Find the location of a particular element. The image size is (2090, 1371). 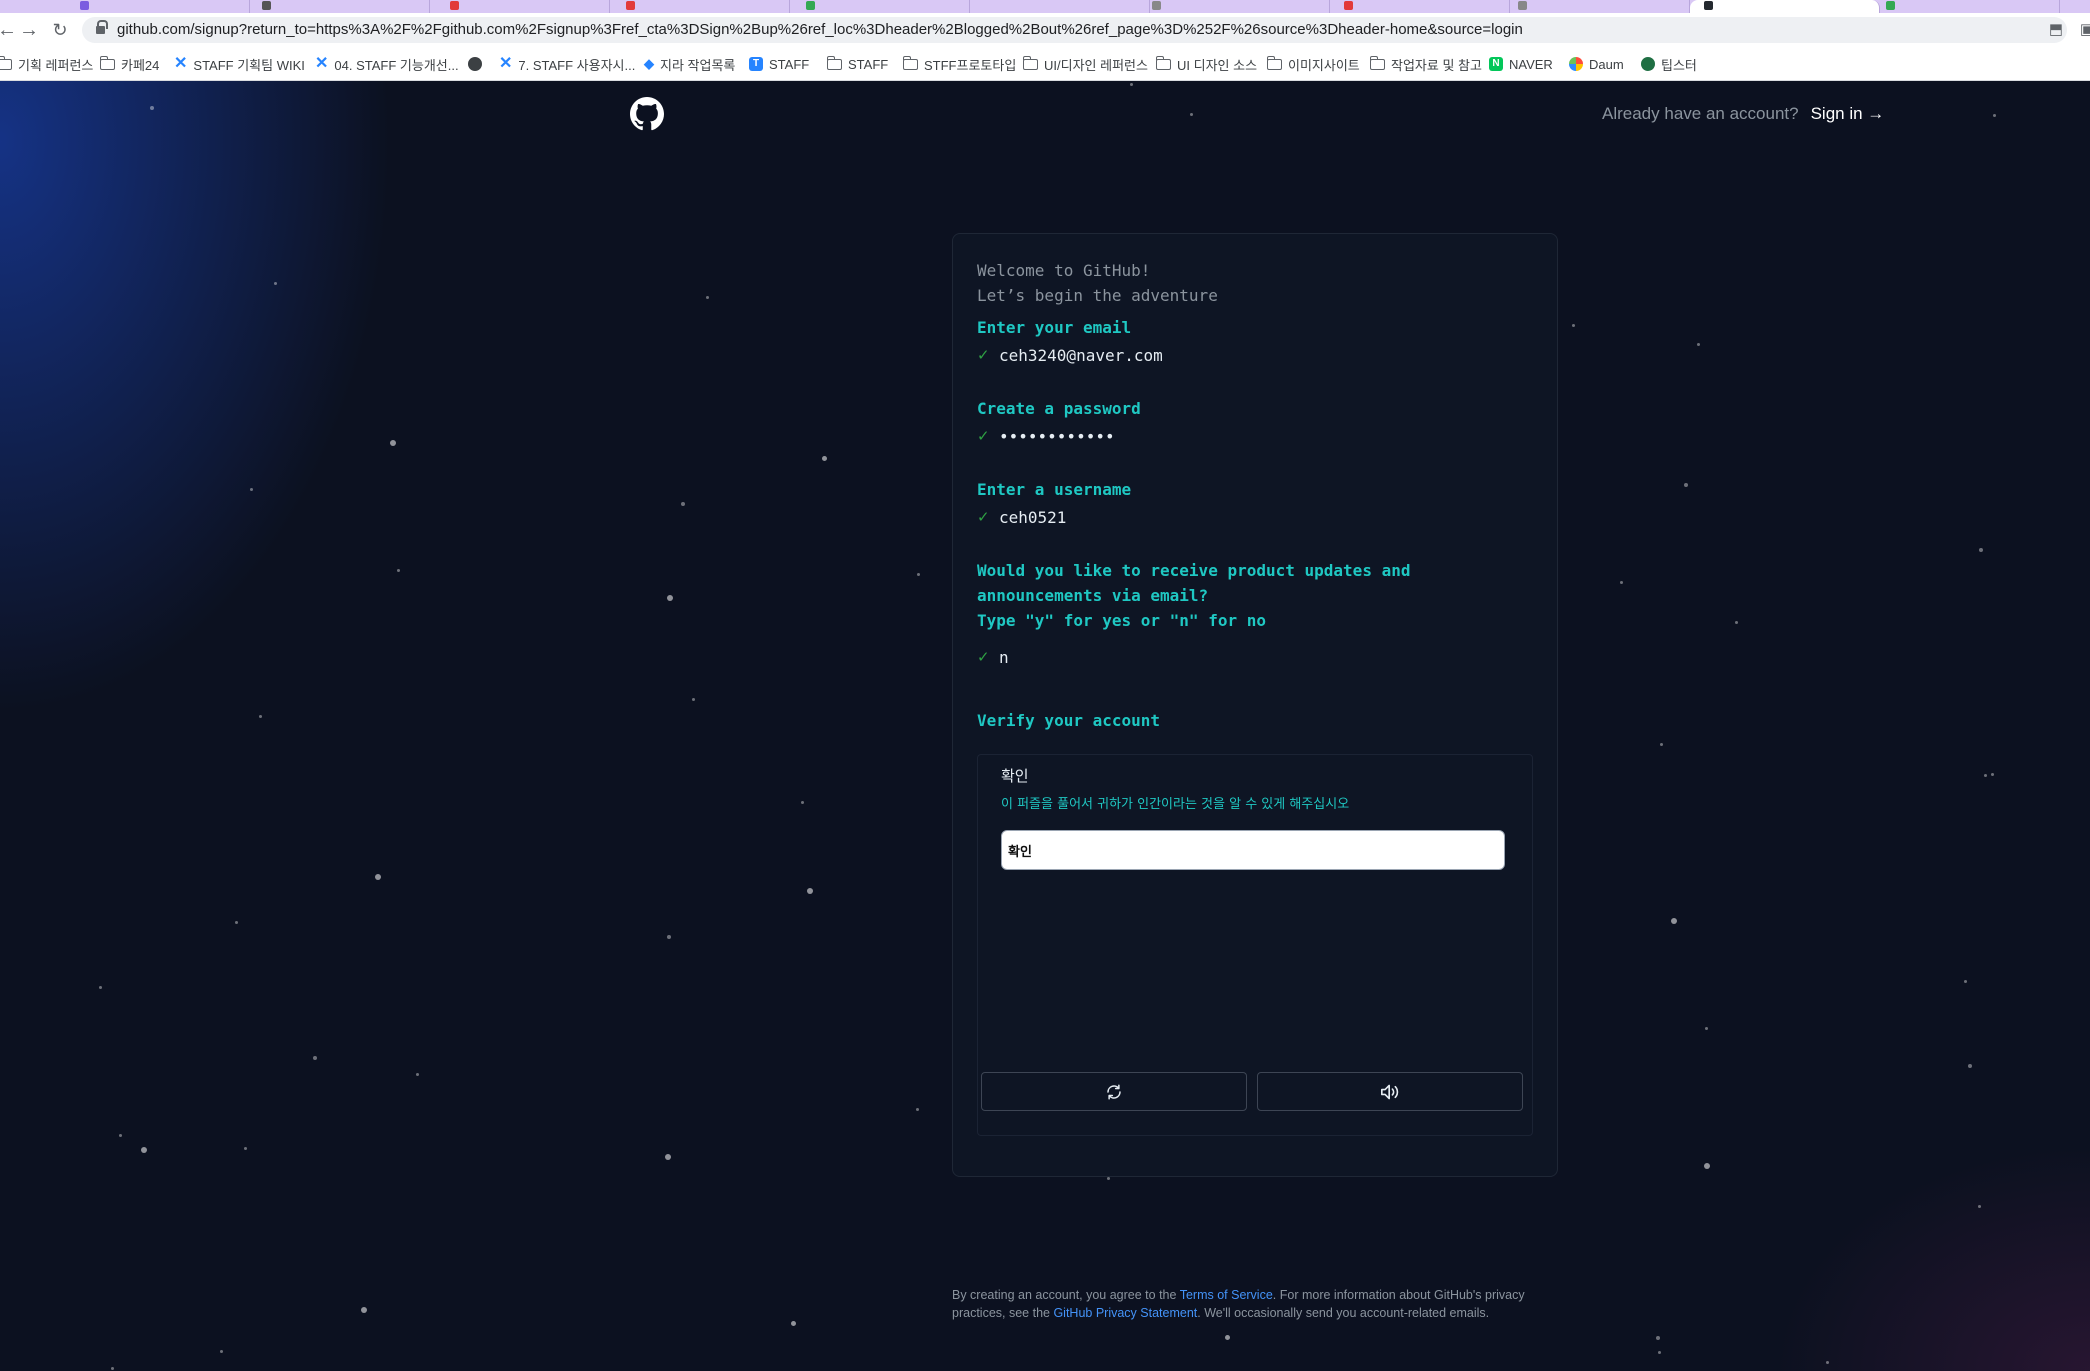

browser-tab-strip is located at coordinates (1045, 6).